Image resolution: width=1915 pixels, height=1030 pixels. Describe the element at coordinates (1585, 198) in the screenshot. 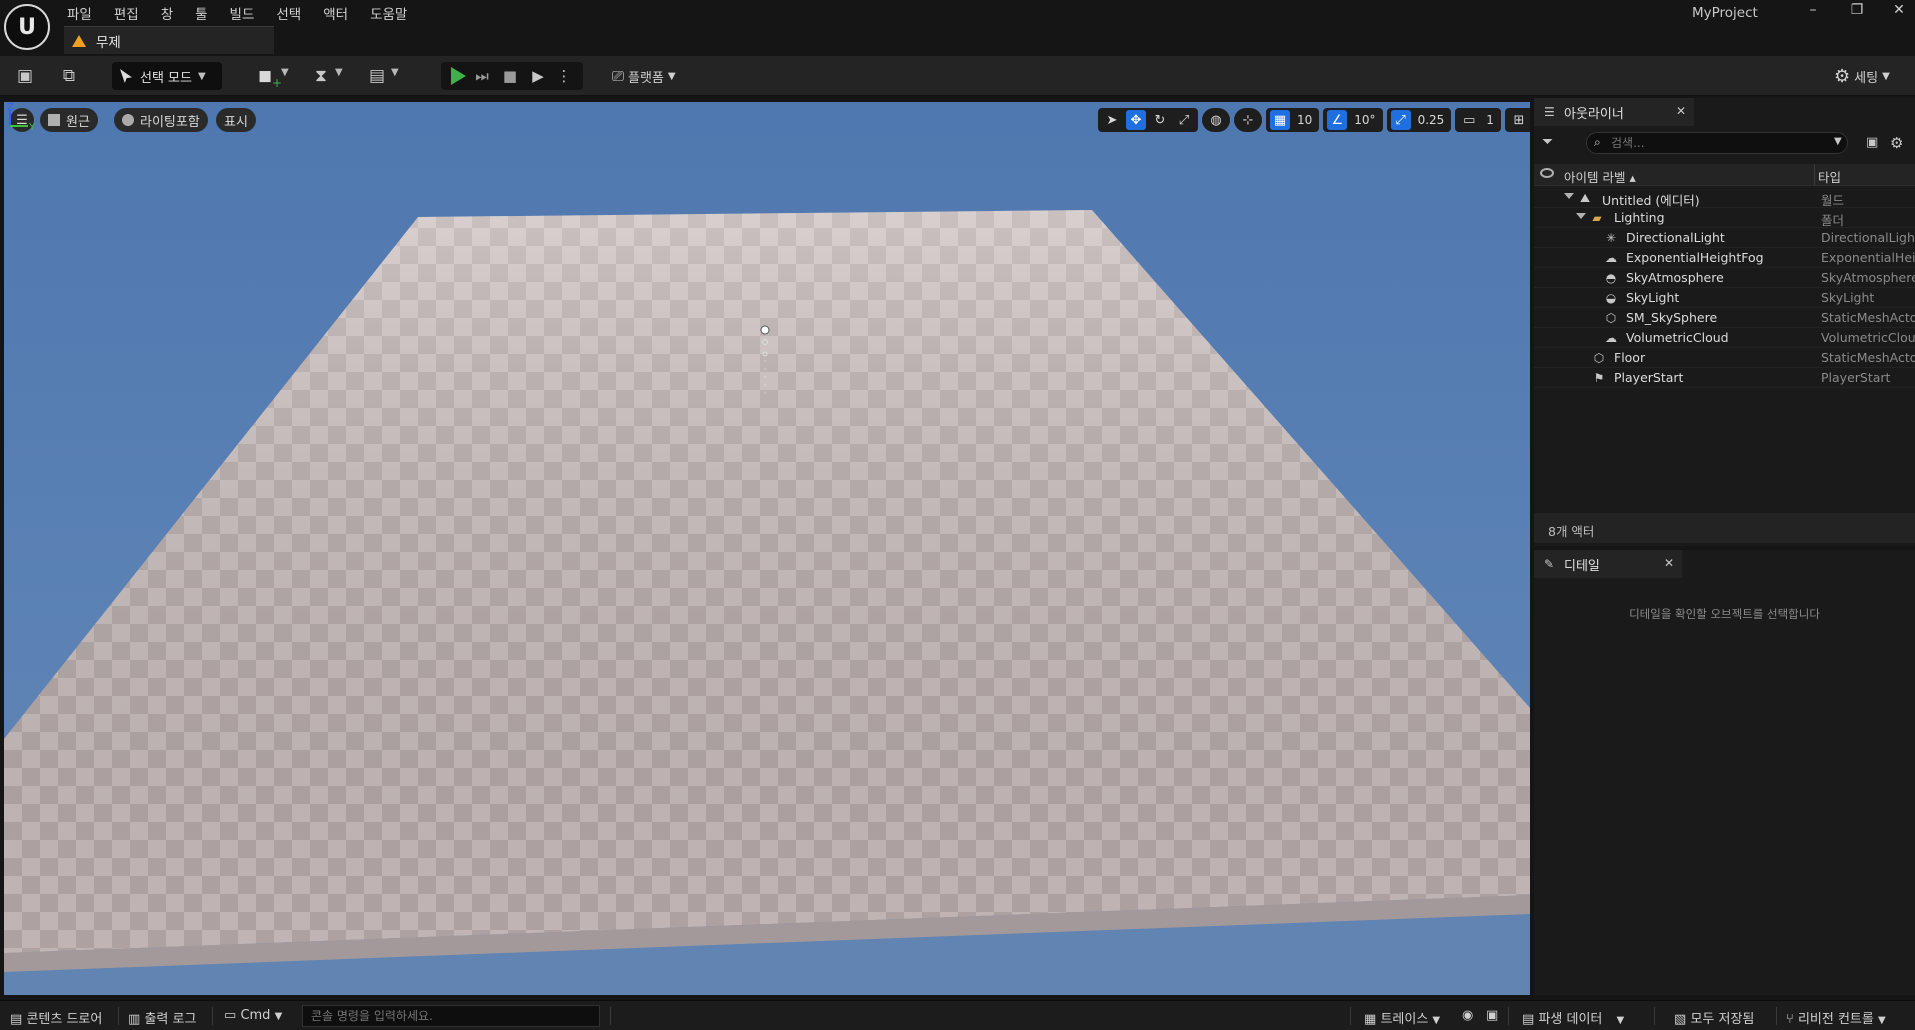

I see `world-icon: ⛰` at that location.